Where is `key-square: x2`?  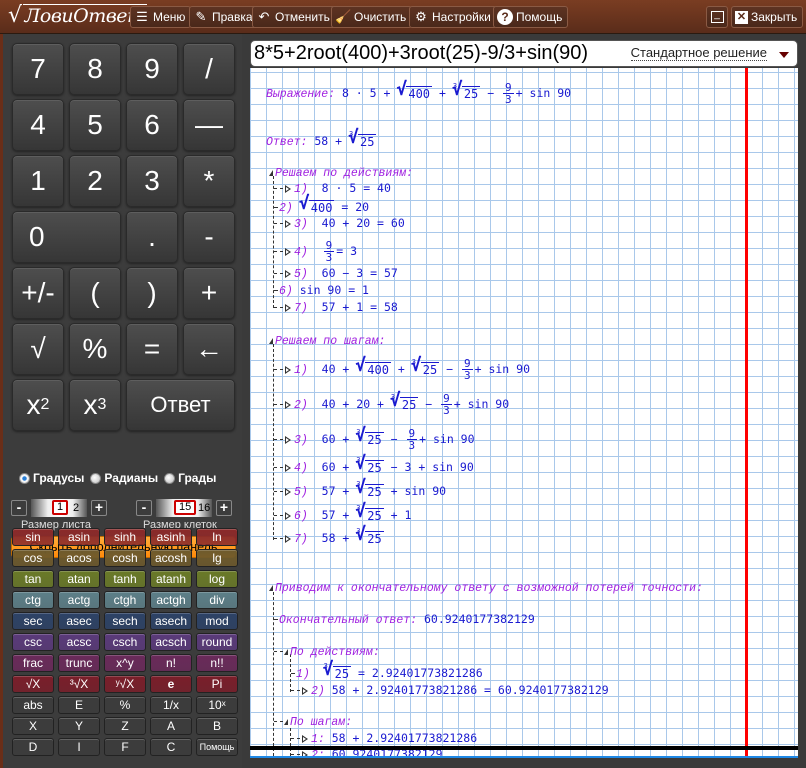 key-square: x2 is located at coordinates (38, 405).